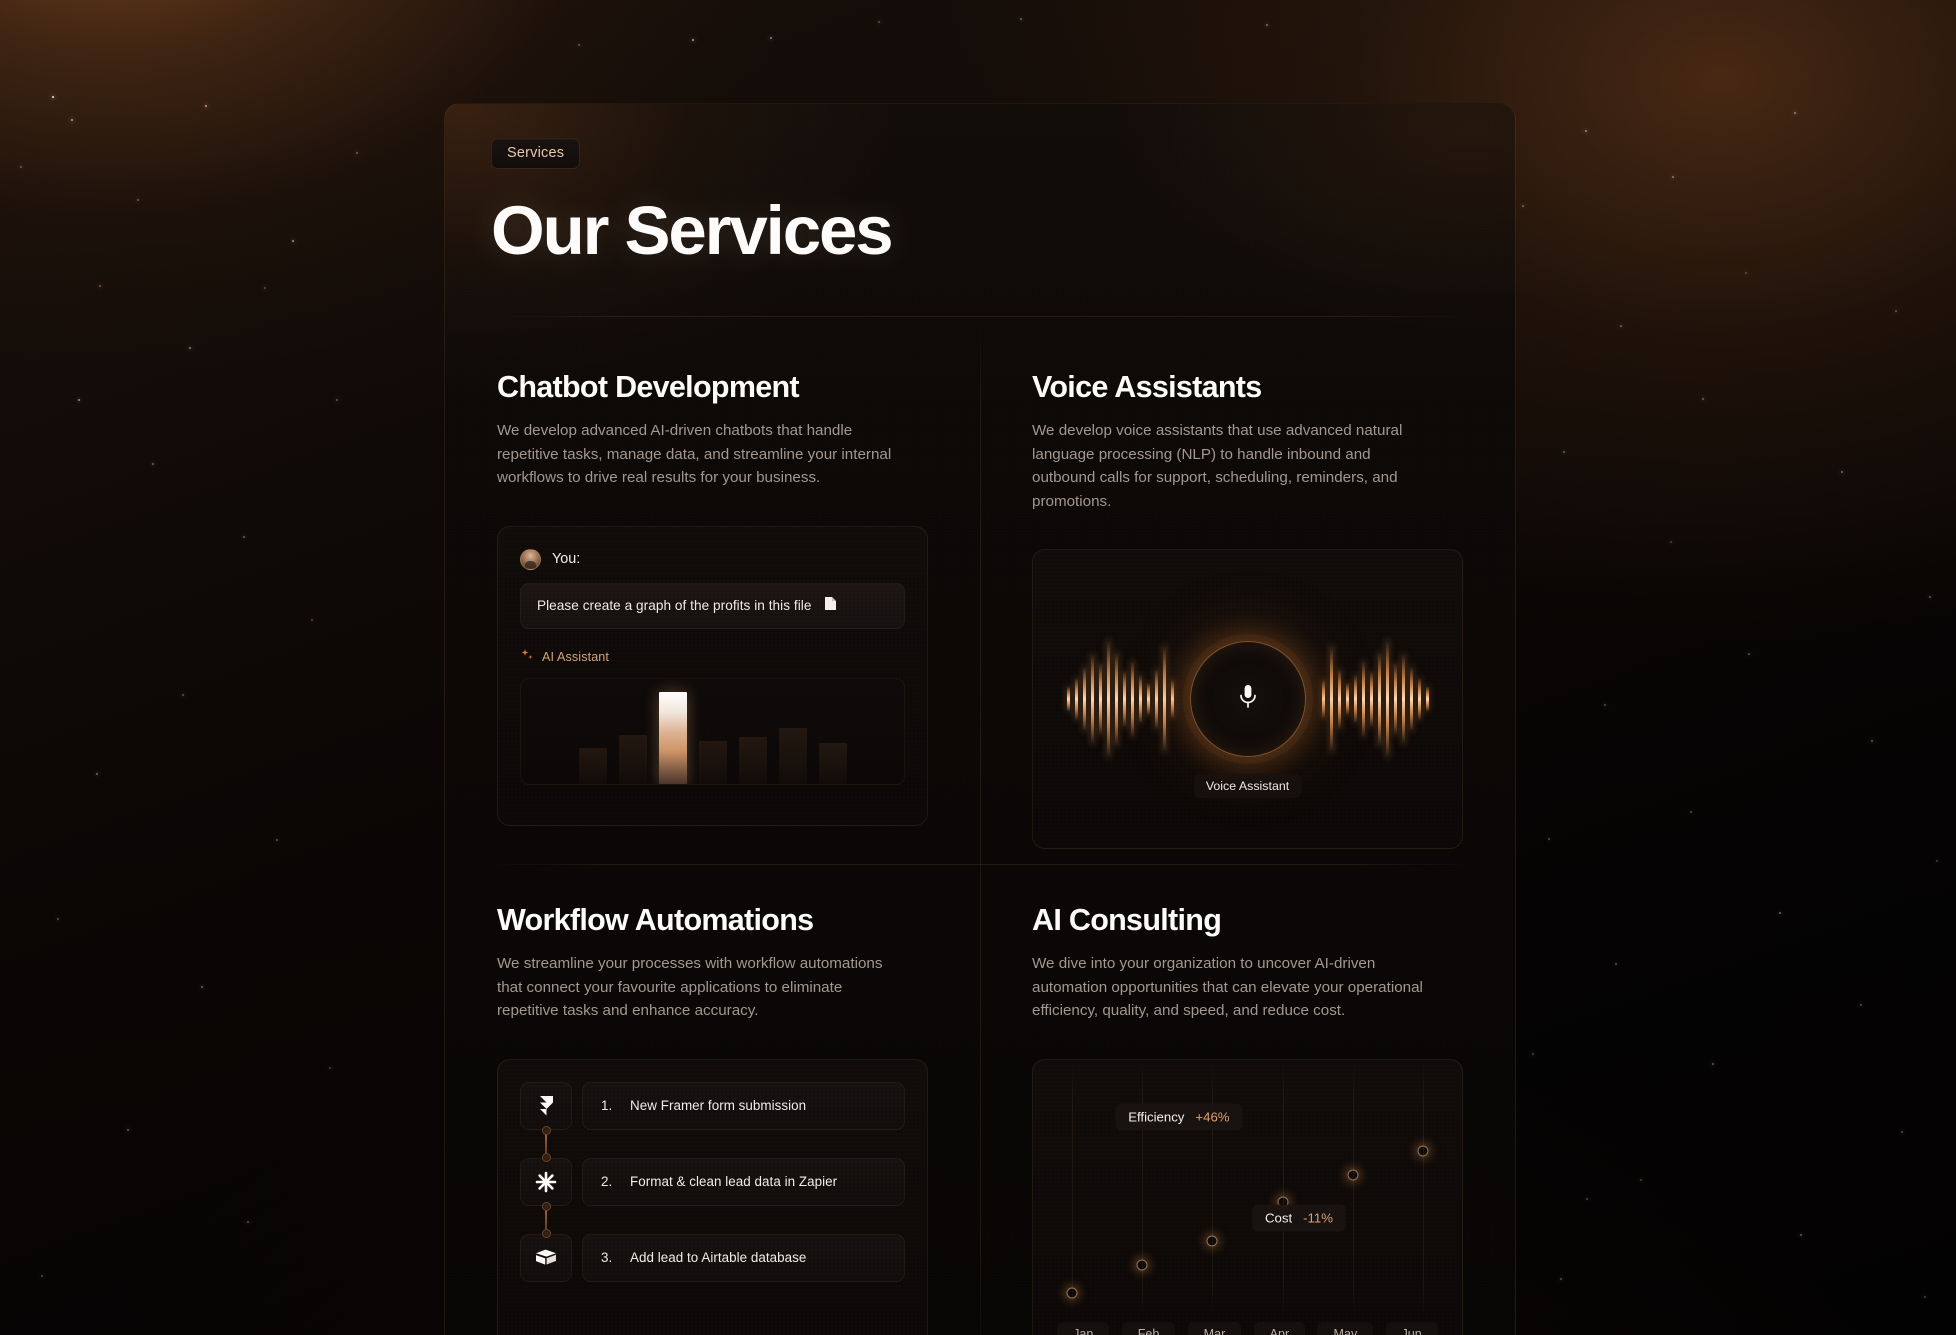  Describe the element at coordinates (546, 1105) in the screenshot. I see `framer-icon` at that location.